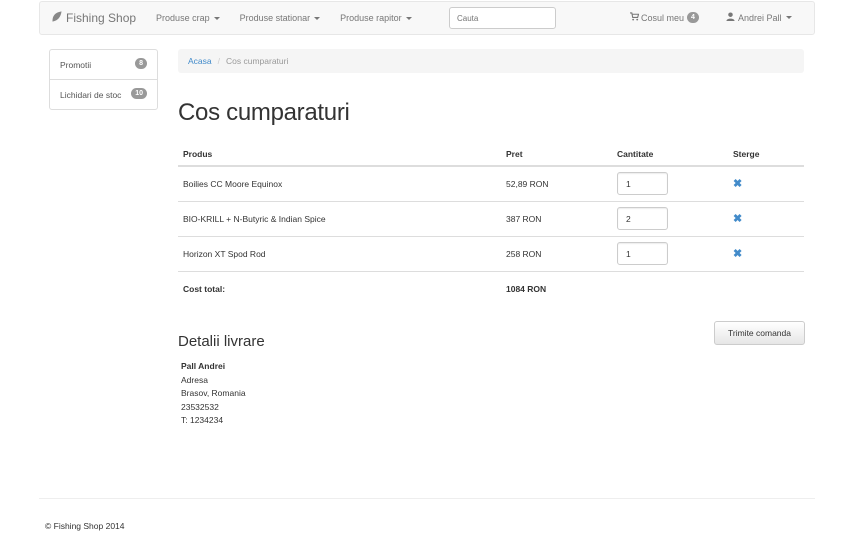  I want to click on breadcrumb-current: Cos cumparaturi, so click(257, 61).